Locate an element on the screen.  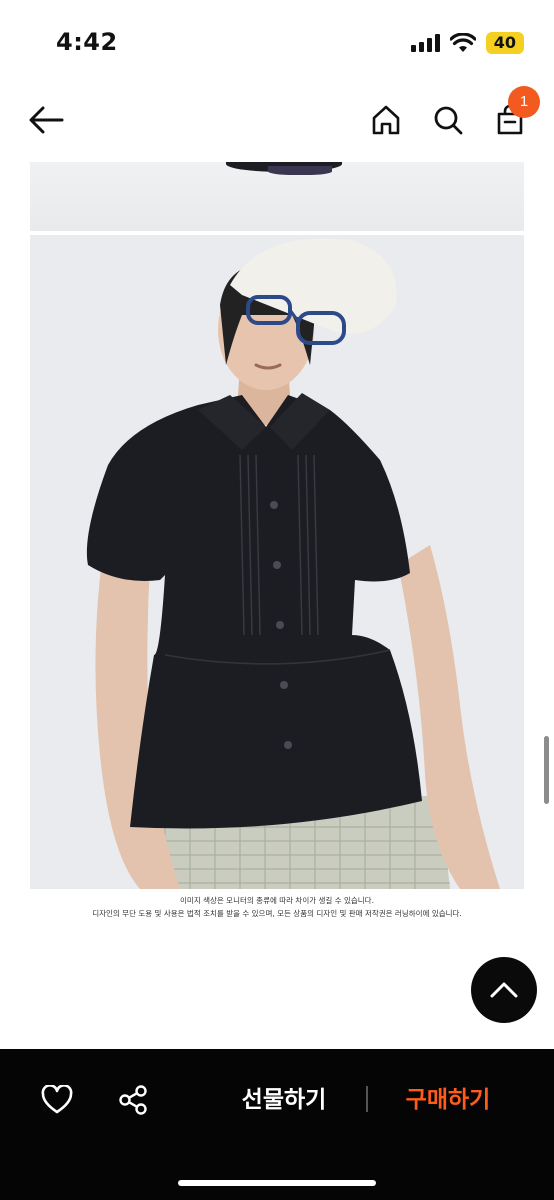
like-button is located at coordinates (57, 1100).